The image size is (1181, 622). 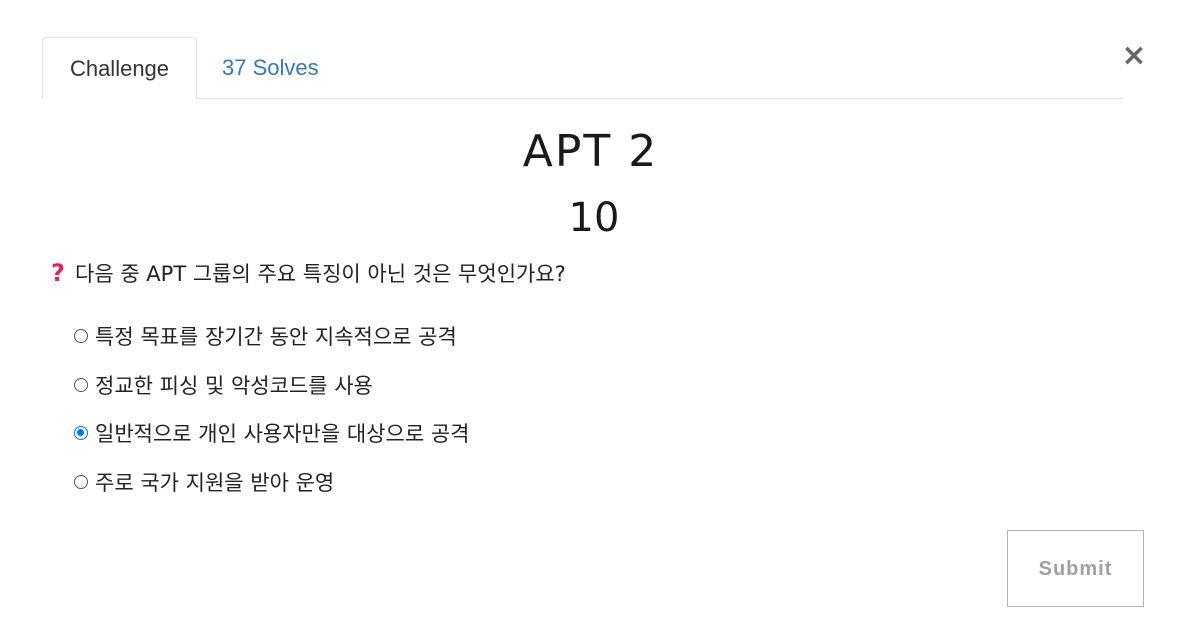 I want to click on answer-option-label: 주로 국가 지원을 받아 운영, so click(x=214, y=482).